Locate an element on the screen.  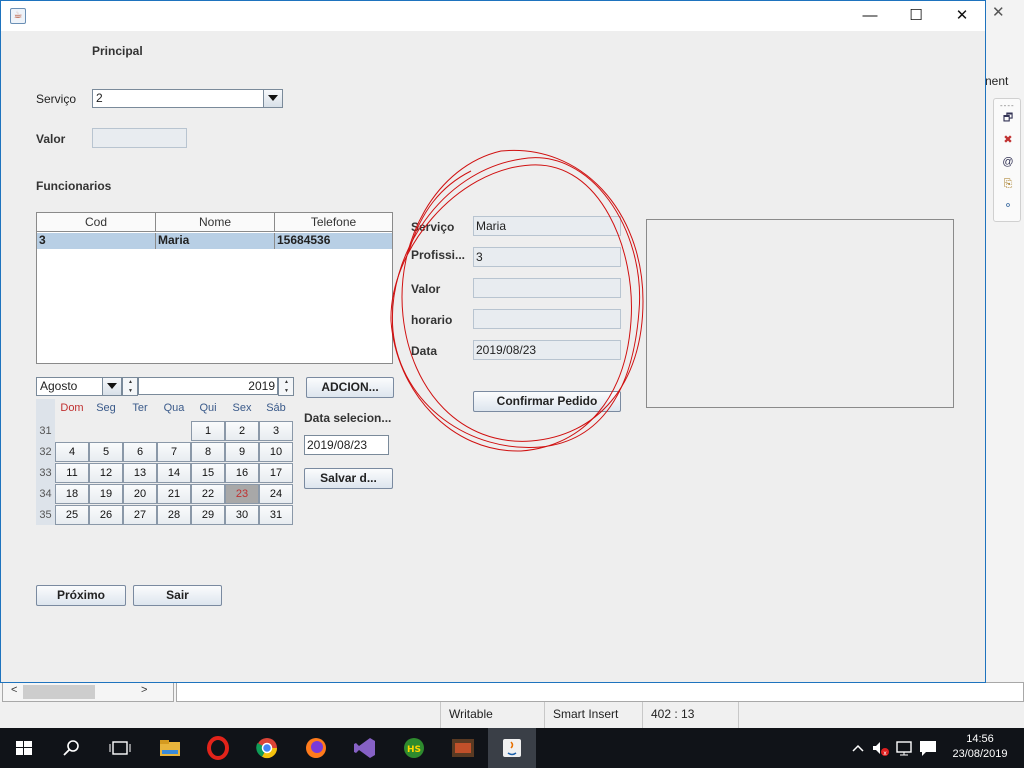
chevron-down-icon is located at coordinates (272, 98).